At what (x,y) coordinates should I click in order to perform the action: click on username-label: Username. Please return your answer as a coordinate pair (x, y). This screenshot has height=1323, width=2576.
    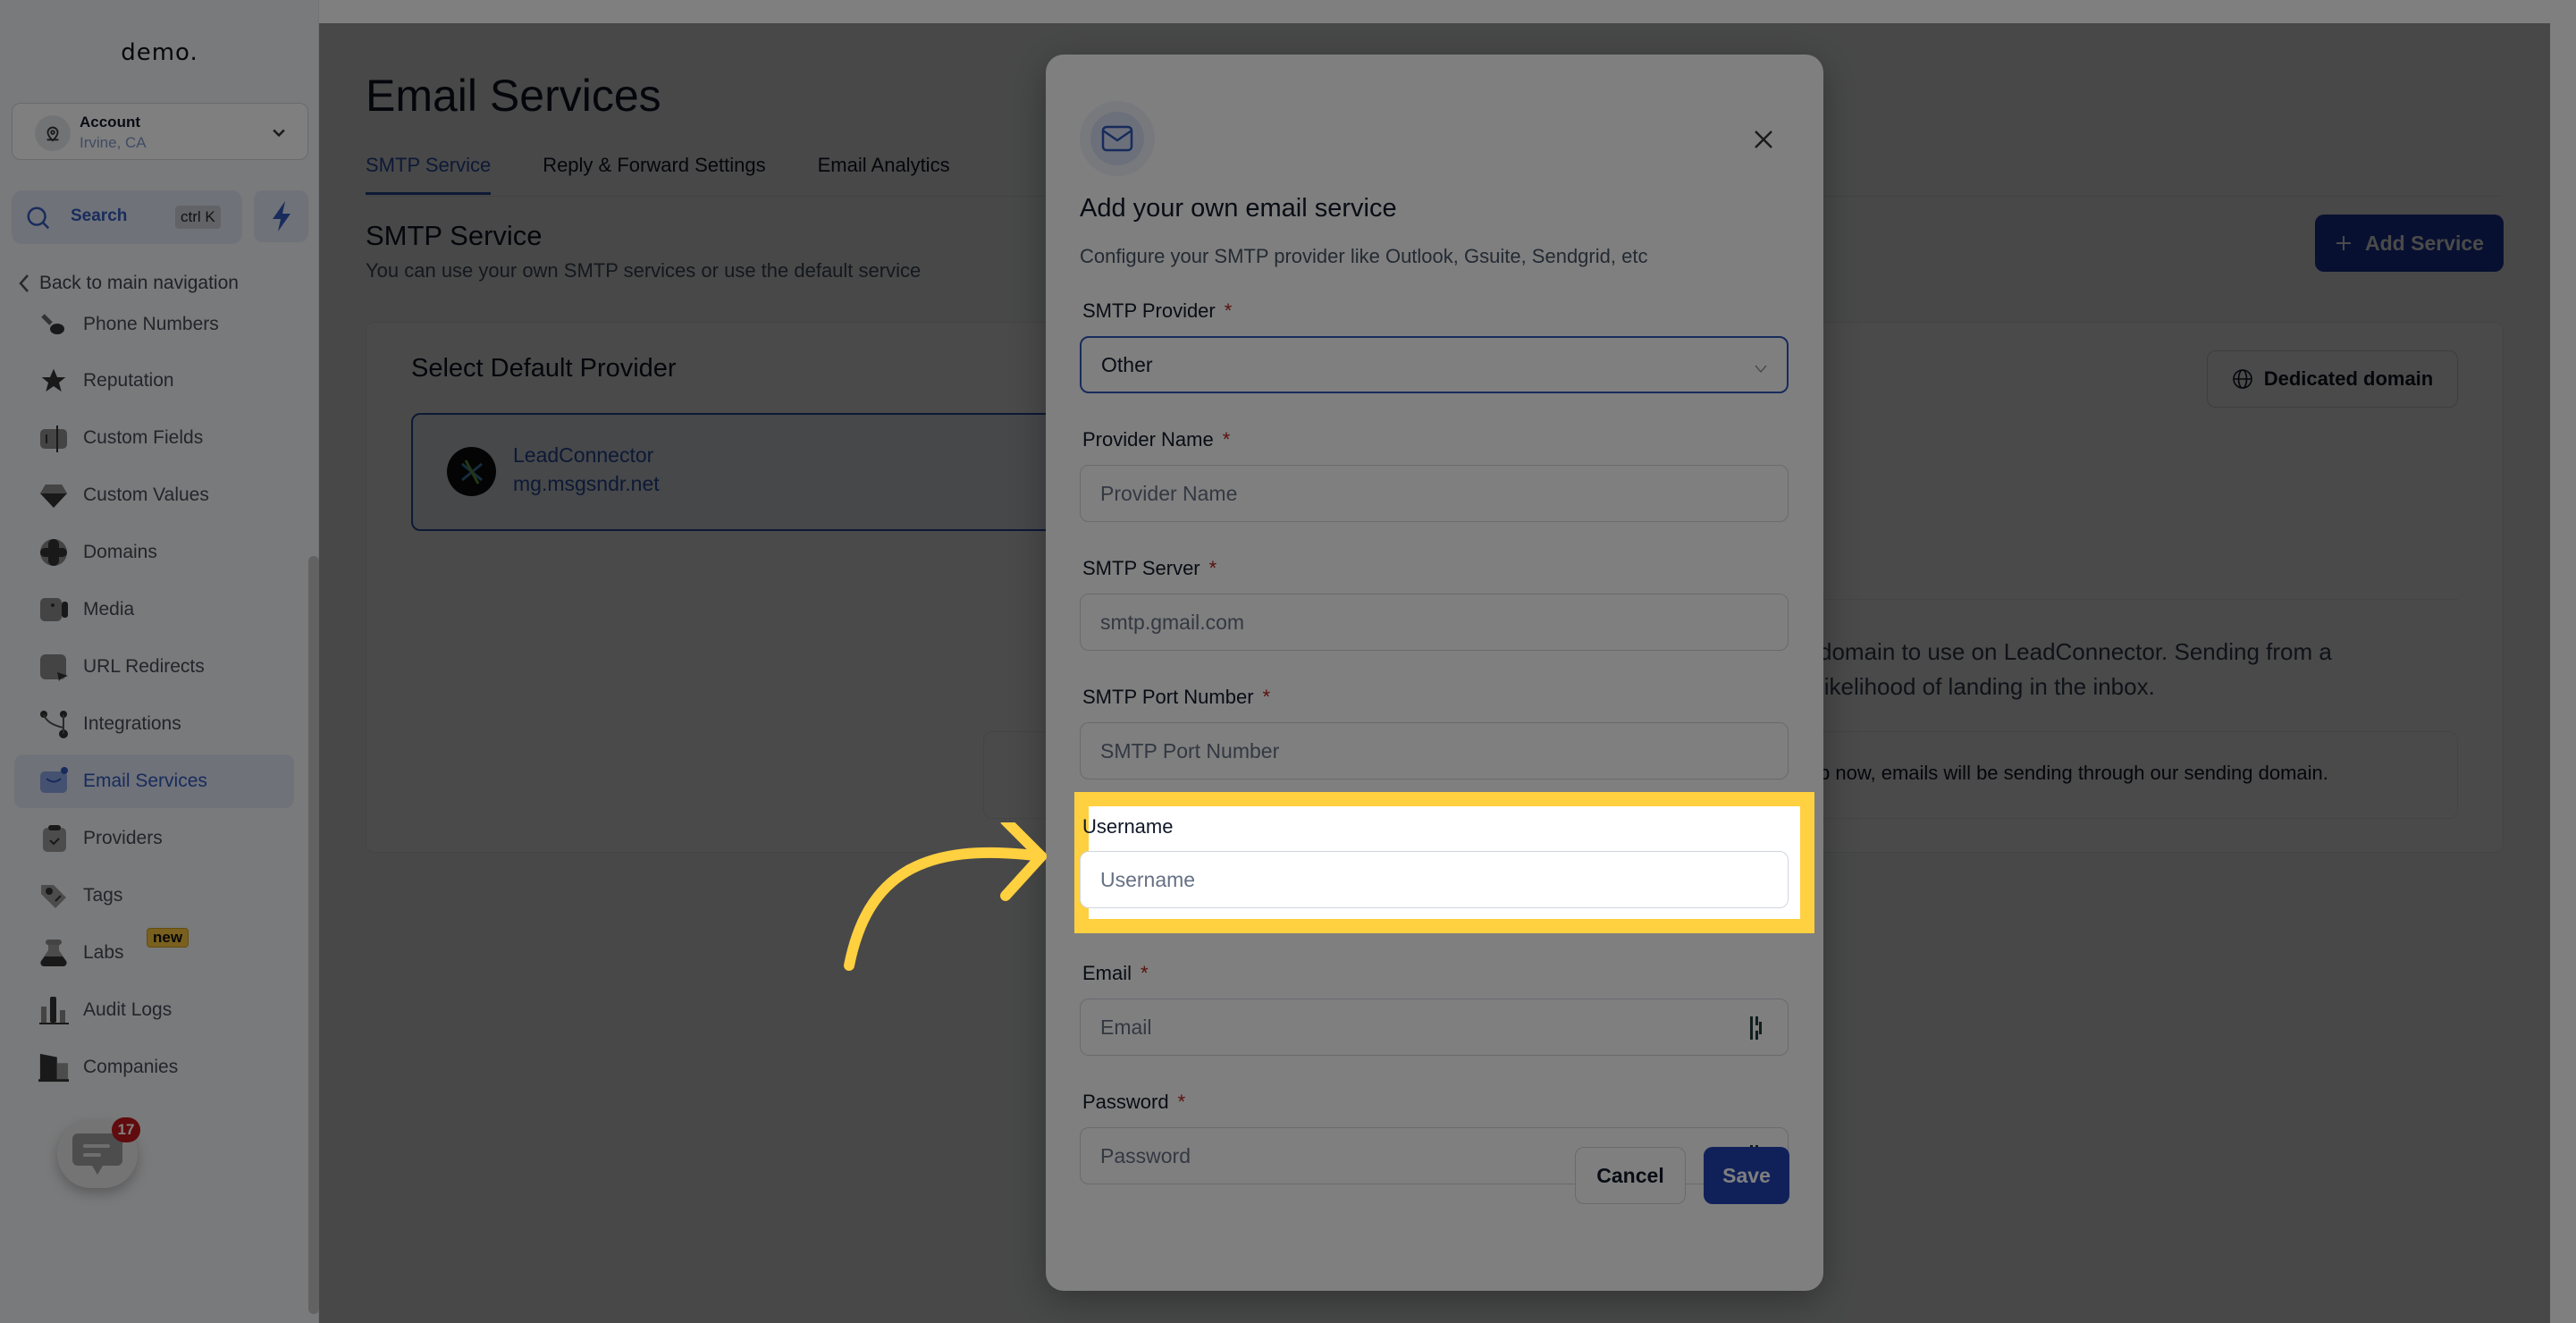
    Looking at the image, I should click on (1128, 826).